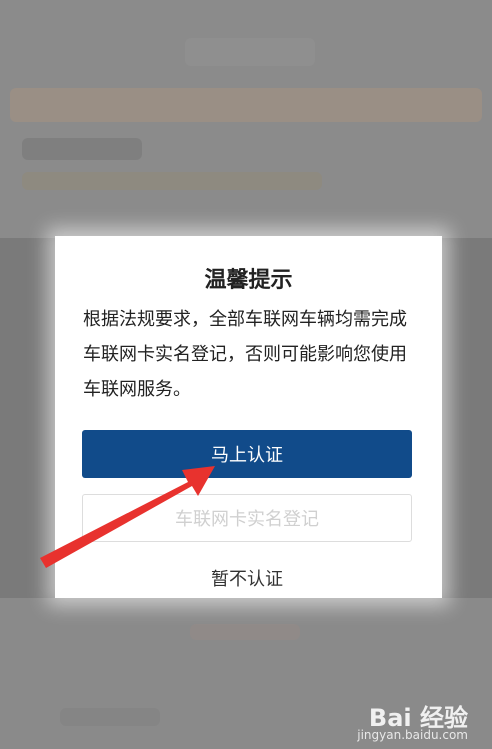 The image size is (492, 749). Describe the element at coordinates (250, 52) in the screenshot. I see `background-title-blur` at that location.